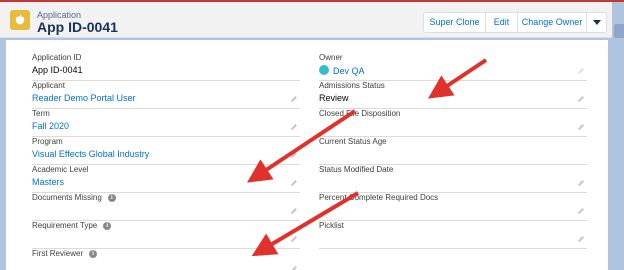 This screenshot has height=270, width=624. What do you see at coordinates (453, 151) in the screenshot?
I see `field-current-status-age: Current Status Age` at bounding box center [453, 151].